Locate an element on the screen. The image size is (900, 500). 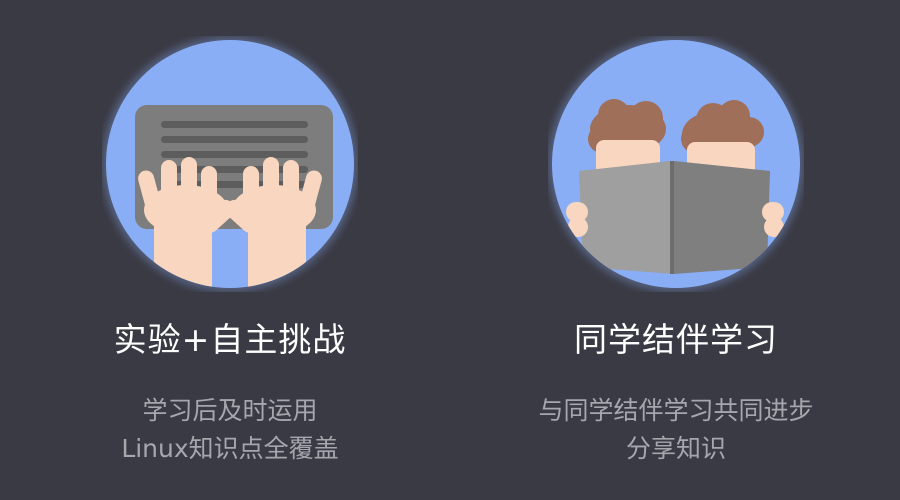
description-line: Linux知识点全覆盖 is located at coordinates (230, 448).